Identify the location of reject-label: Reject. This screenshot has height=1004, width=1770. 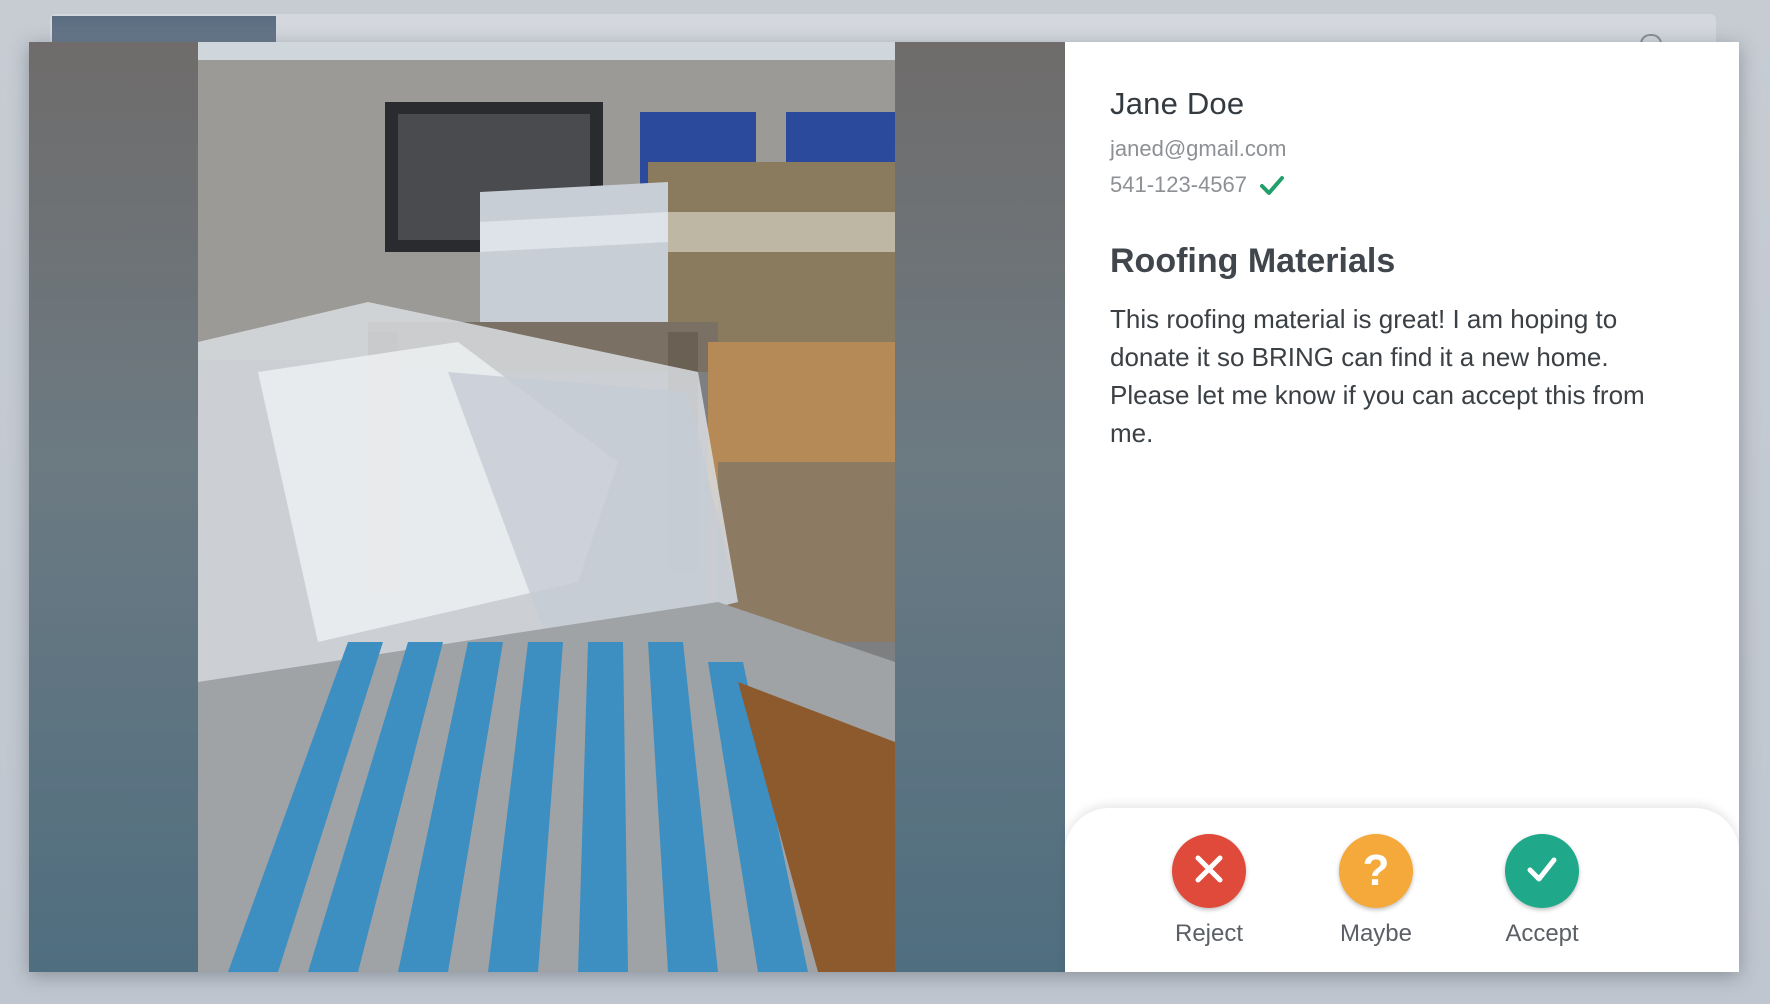
(1209, 933).